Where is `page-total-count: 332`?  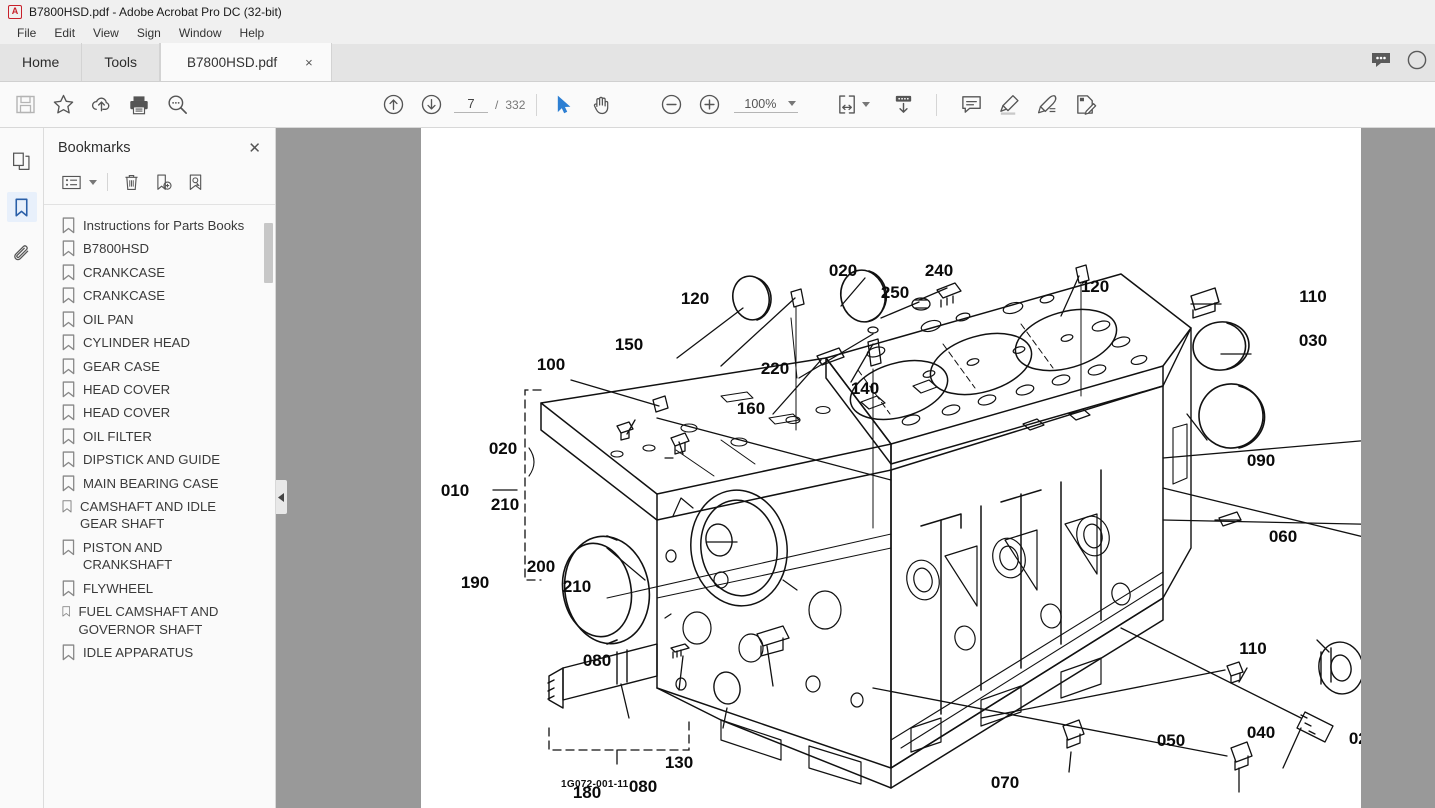
page-total-count: 332 is located at coordinates (515, 104).